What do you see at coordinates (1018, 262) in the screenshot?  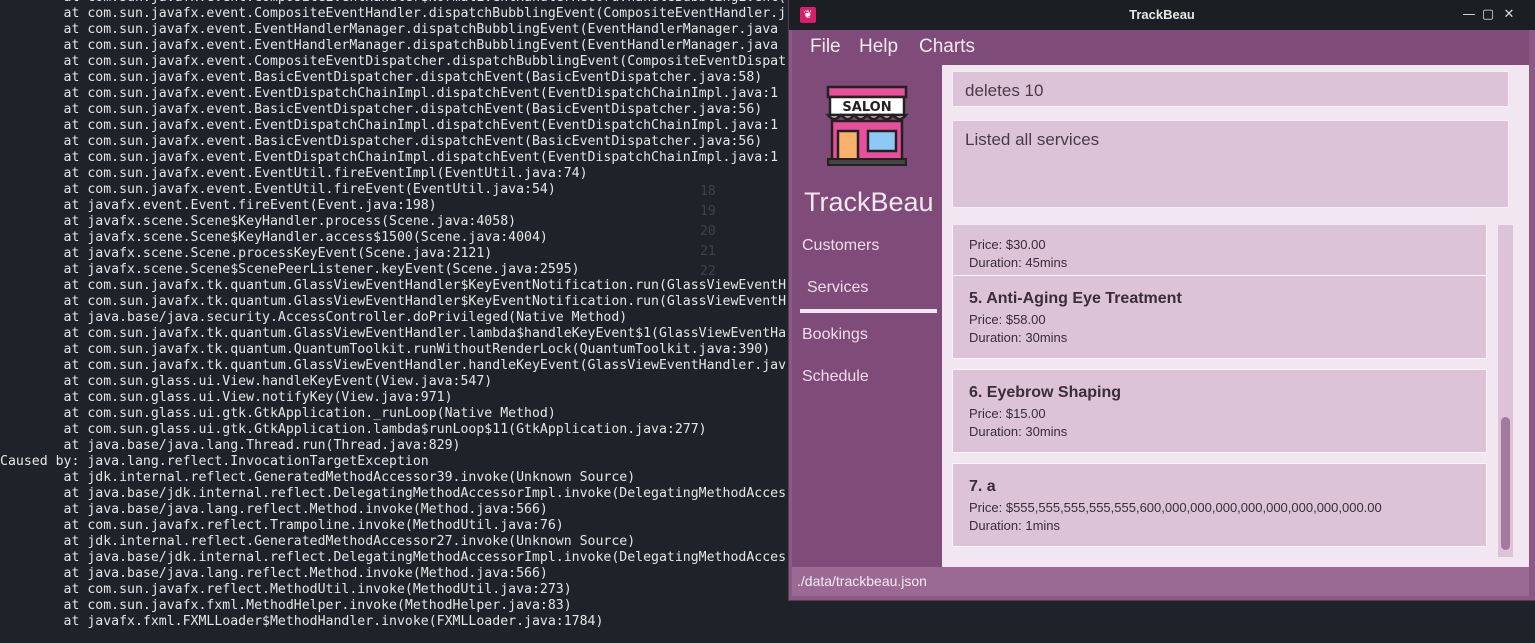 I see `service-duration: Duration: 45mins` at bounding box center [1018, 262].